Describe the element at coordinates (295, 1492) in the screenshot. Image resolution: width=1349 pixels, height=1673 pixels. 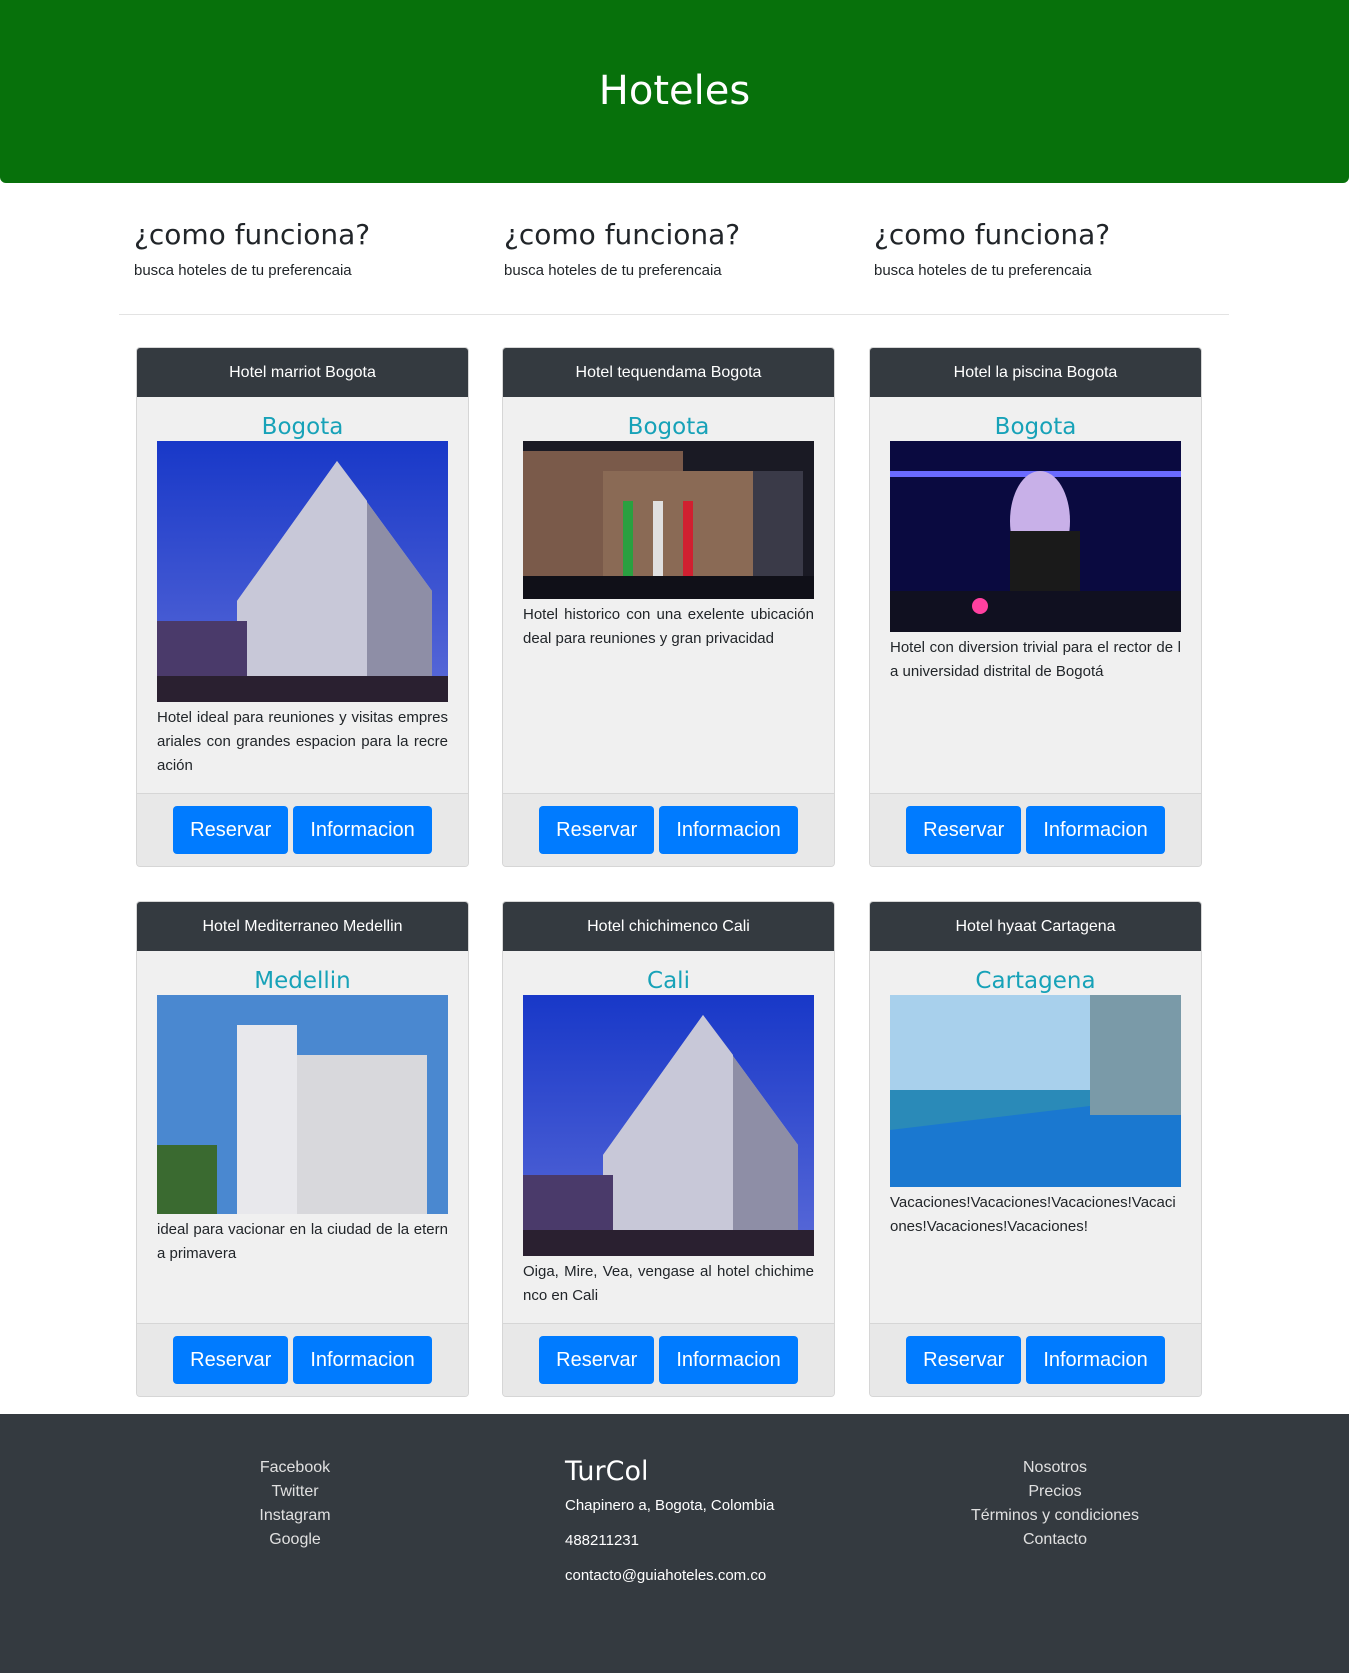
I see `twitter-link: Twitter` at that location.